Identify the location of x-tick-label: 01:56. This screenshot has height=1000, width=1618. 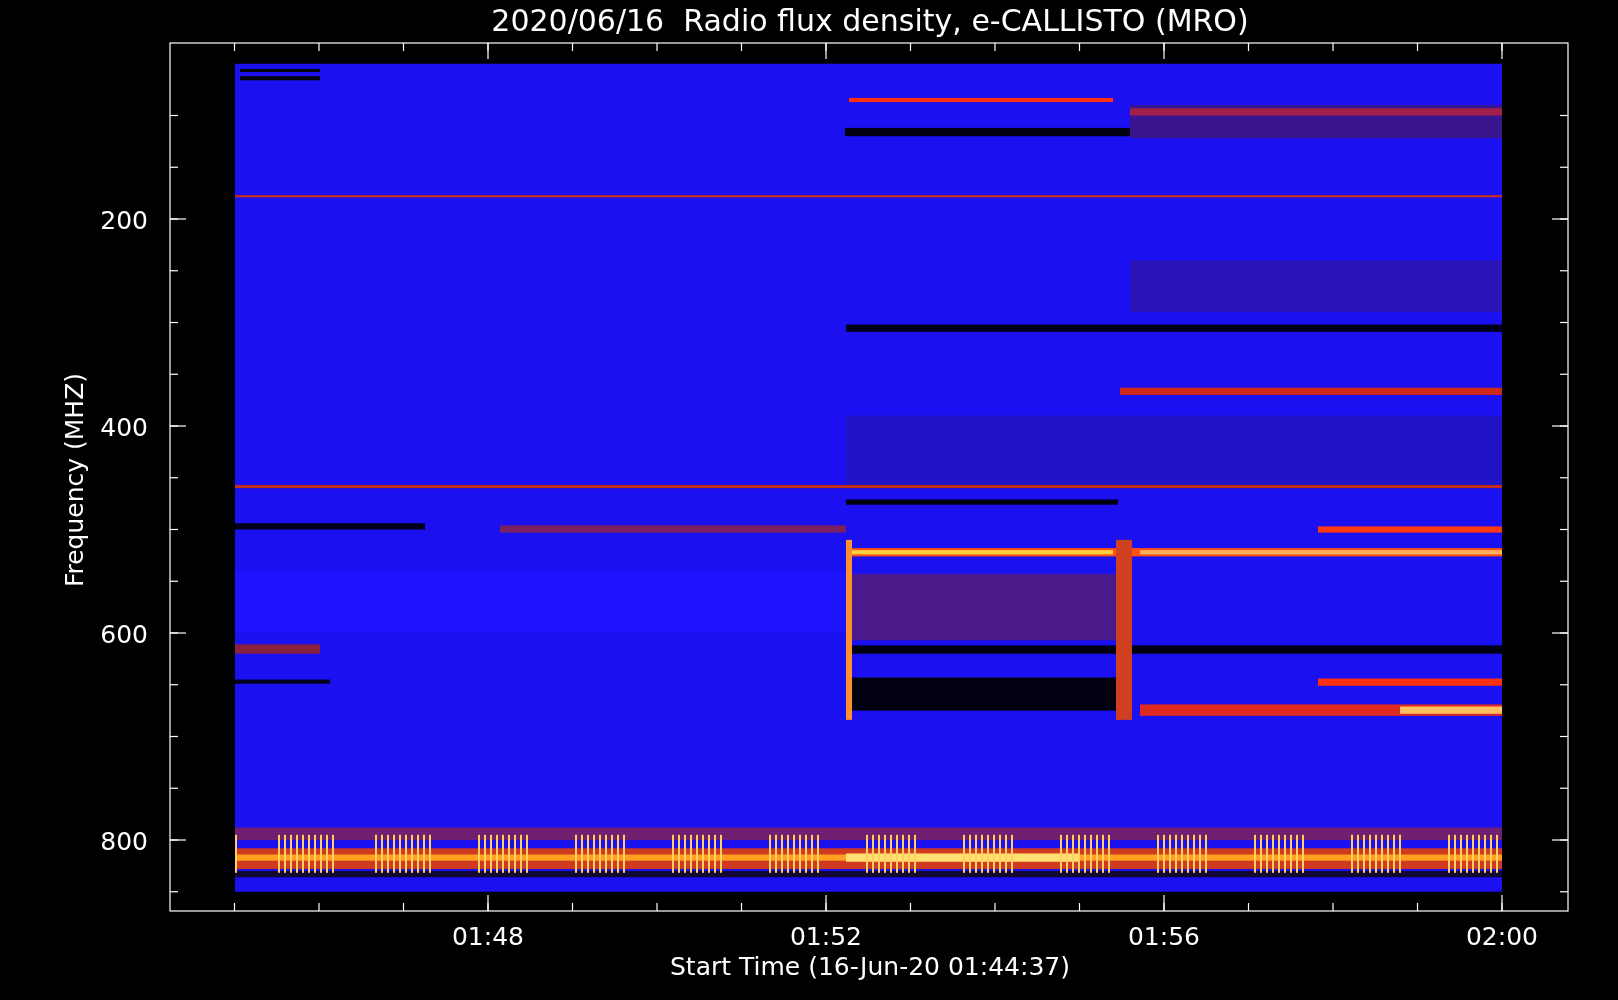
(1164, 936).